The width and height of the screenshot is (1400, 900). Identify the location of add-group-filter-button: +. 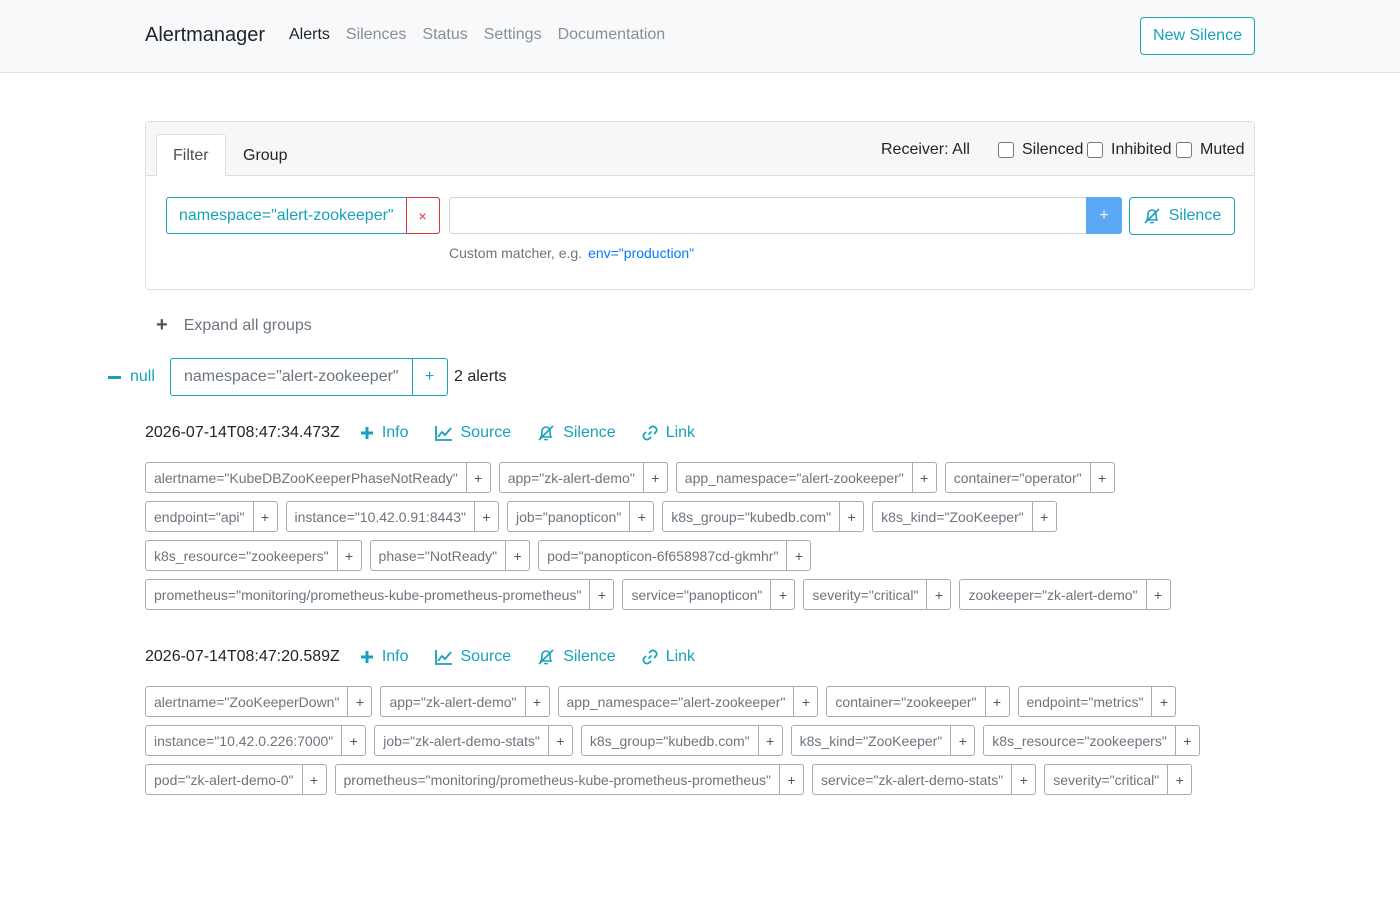
(429, 377).